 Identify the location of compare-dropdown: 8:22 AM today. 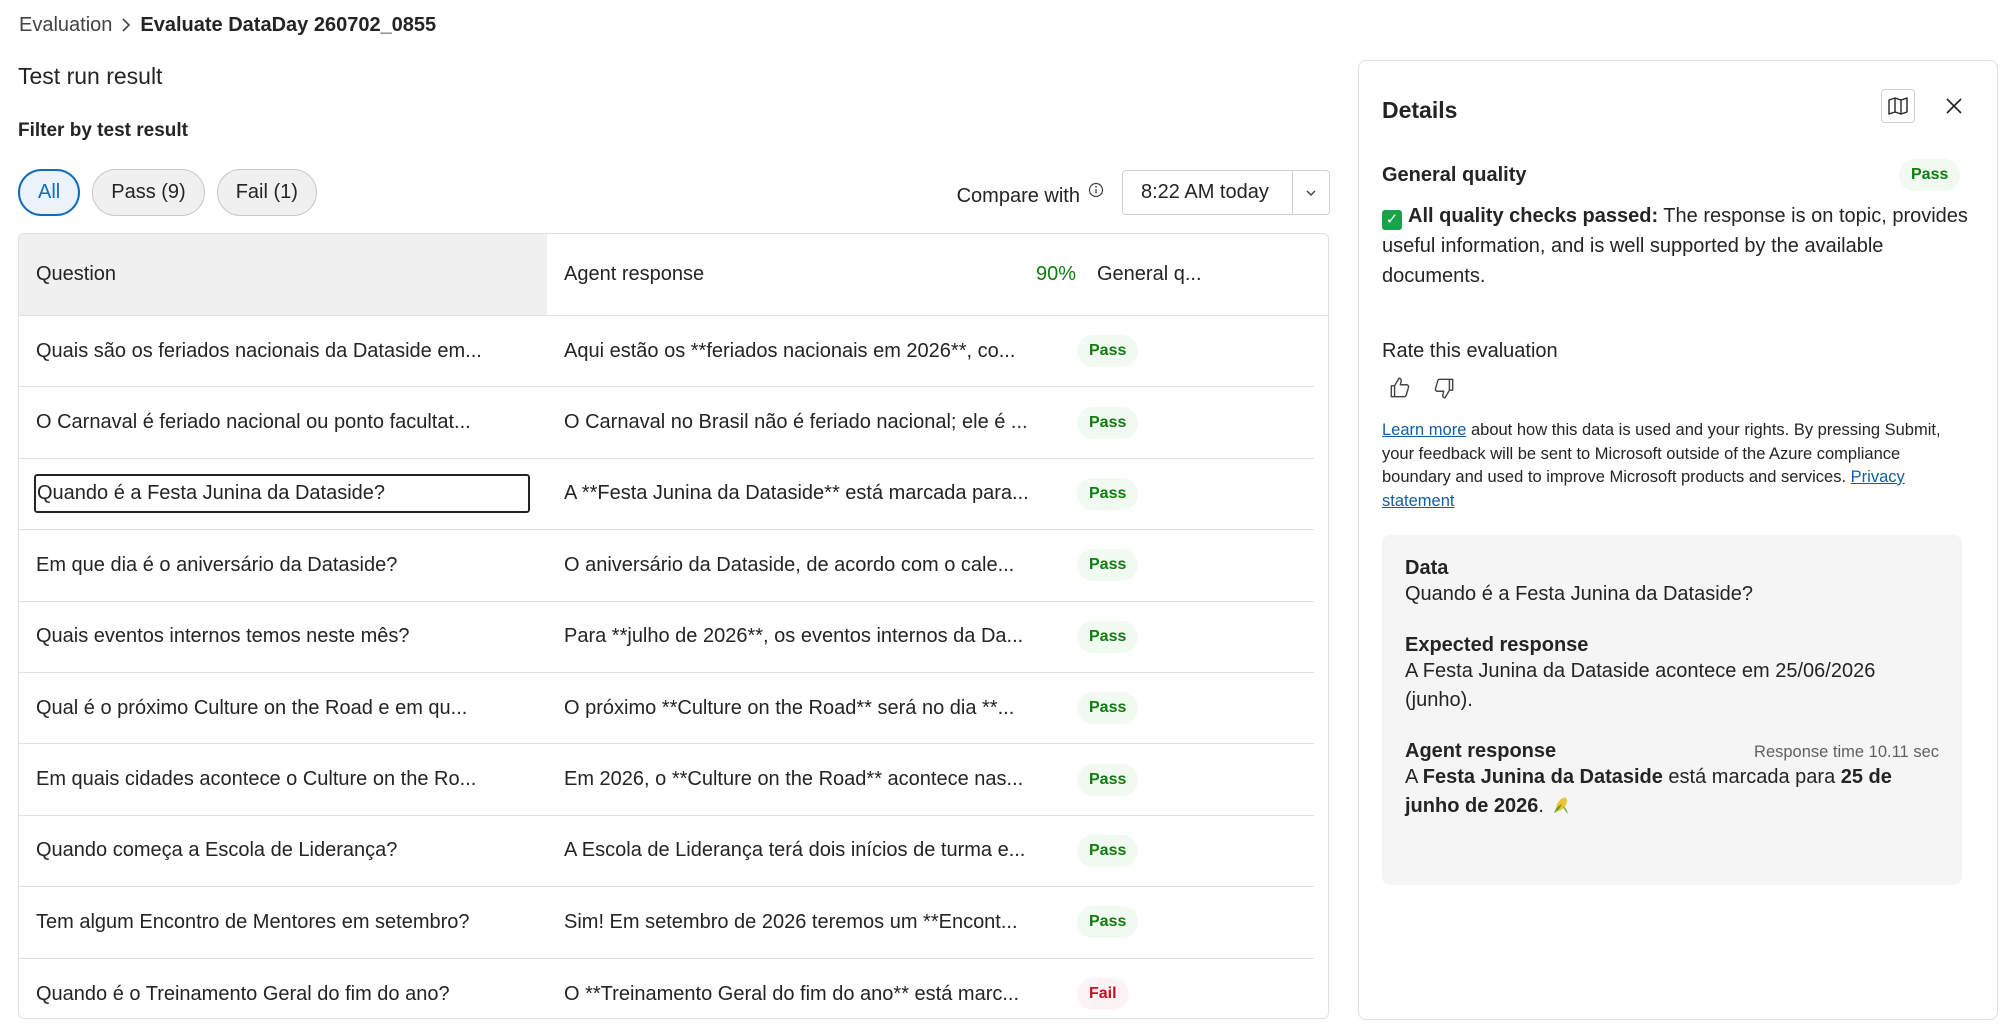
(1226, 192).